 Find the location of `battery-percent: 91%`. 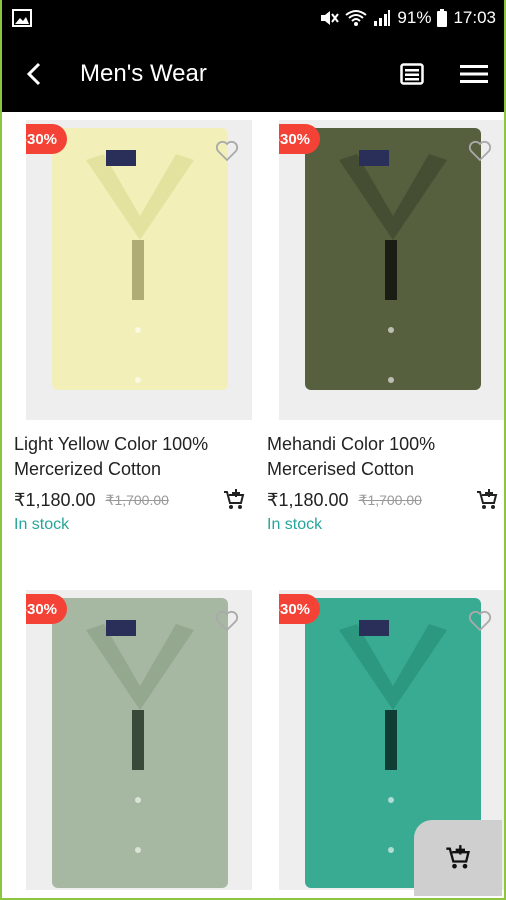

battery-percent: 91% is located at coordinates (414, 17).